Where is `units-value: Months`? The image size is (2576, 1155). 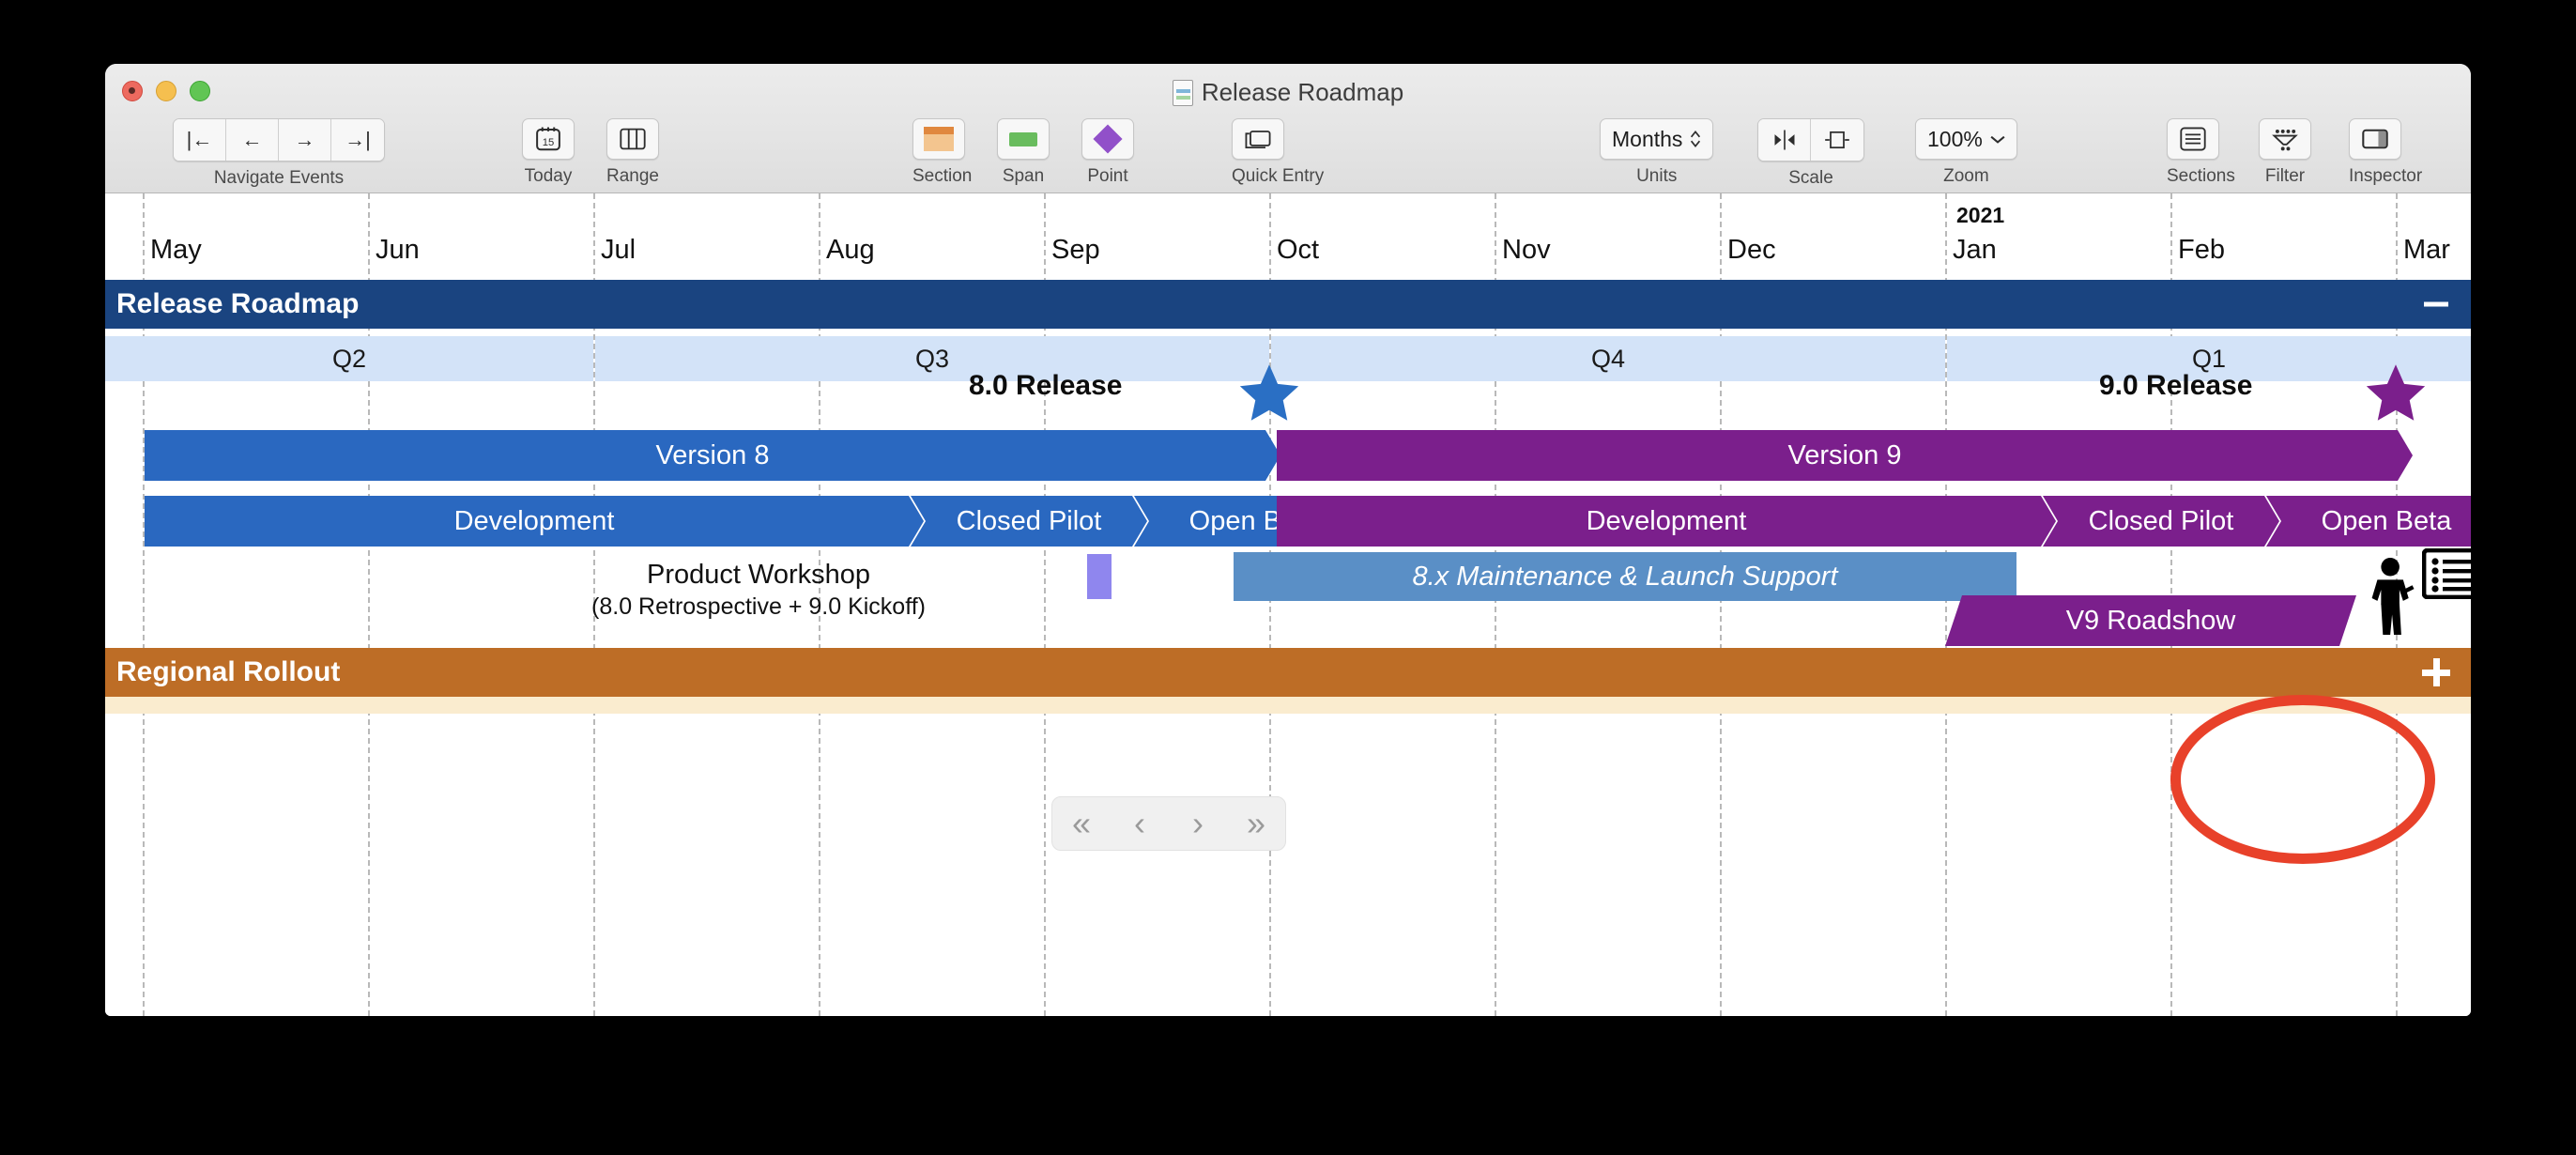 units-value: Months is located at coordinates (1648, 138).